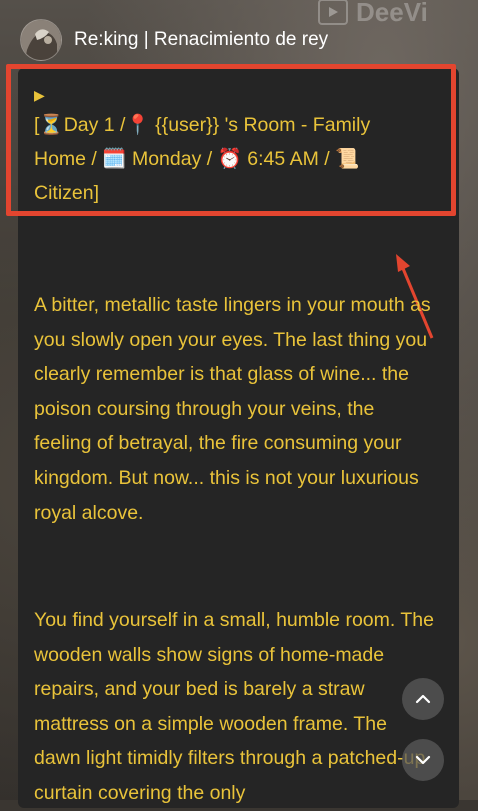 The image size is (478, 811). I want to click on chat-header: Re:king | Renacimiento de rey, so click(174, 40).